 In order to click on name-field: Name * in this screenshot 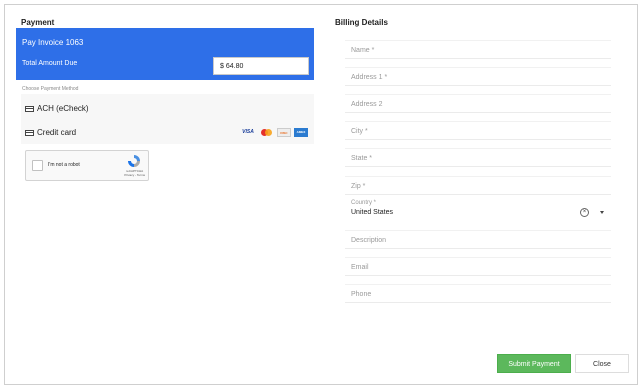, I will do `click(478, 49)`.